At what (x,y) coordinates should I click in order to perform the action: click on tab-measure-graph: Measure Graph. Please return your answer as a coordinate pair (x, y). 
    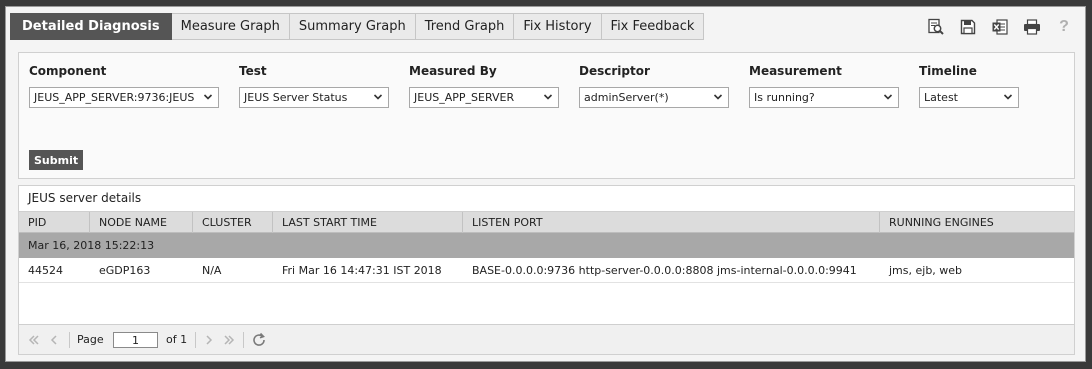
    Looking at the image, I should click on (230, 26).